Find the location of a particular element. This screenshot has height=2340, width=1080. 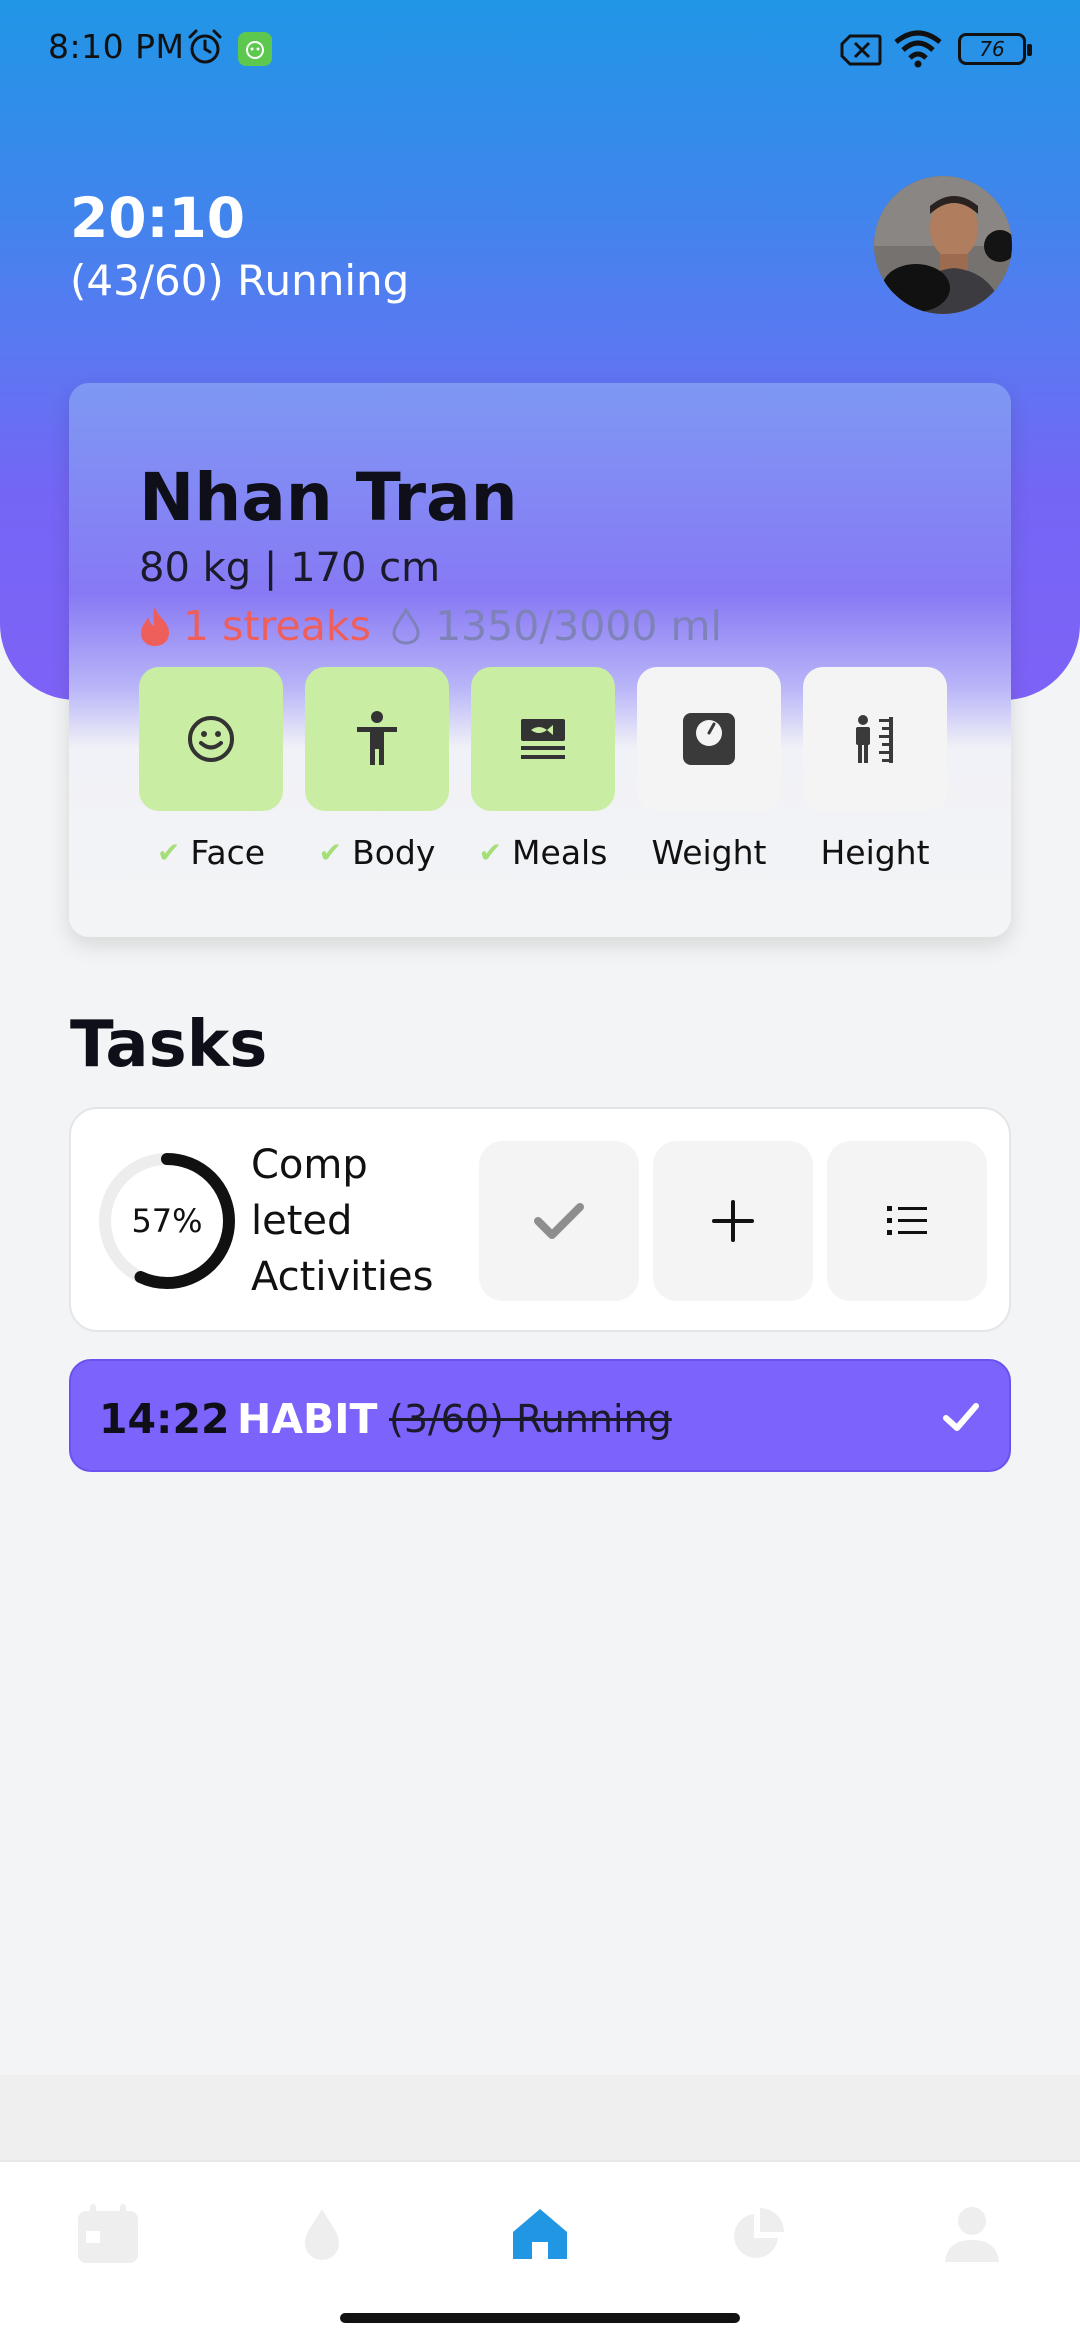

tasks-title: Tasks is located at coordinates (169, 1045).